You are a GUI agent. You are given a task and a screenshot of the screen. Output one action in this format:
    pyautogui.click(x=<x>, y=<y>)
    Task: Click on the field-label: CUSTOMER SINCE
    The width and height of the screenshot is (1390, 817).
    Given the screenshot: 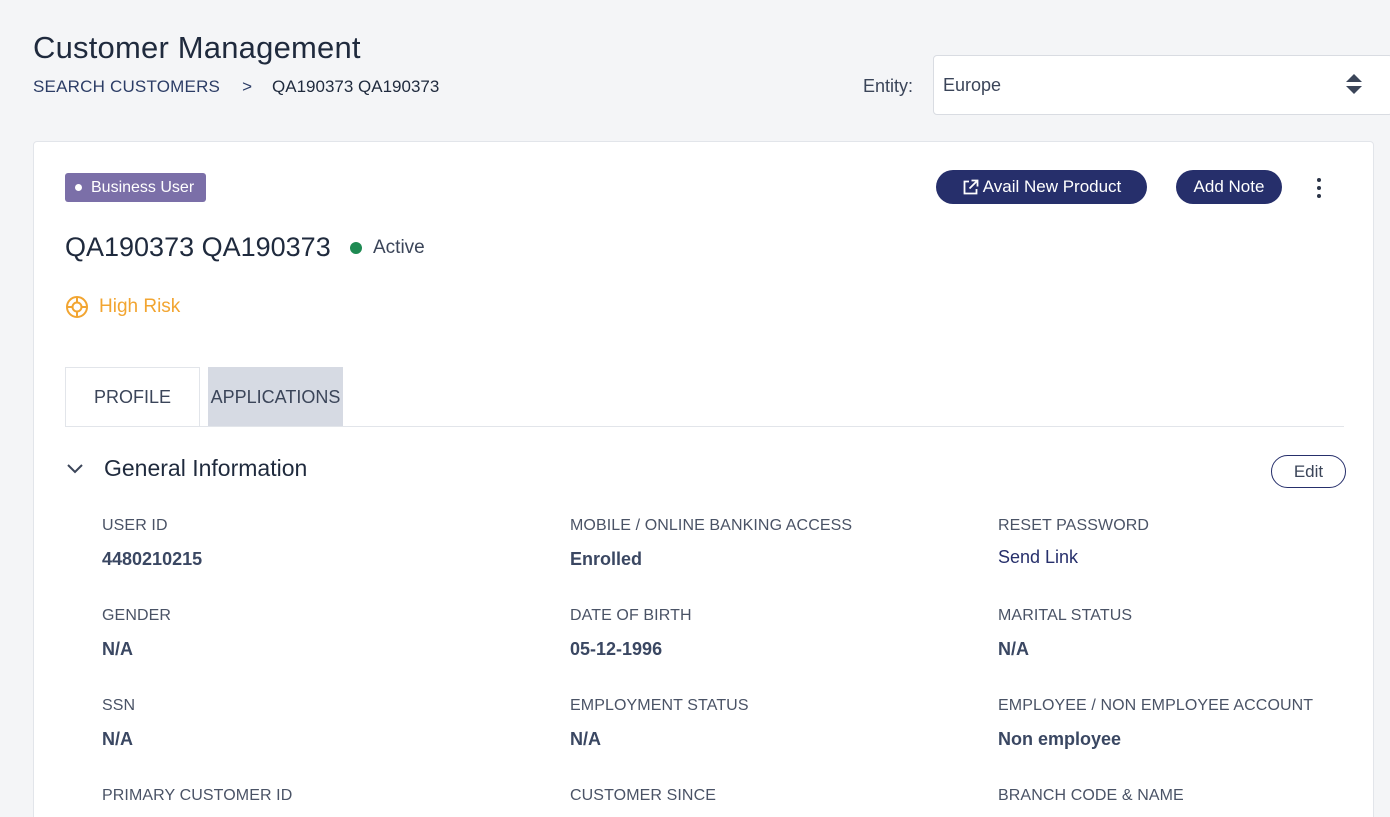 What is the action you would take?
    pyautogui.click(x=643, y=795)
    